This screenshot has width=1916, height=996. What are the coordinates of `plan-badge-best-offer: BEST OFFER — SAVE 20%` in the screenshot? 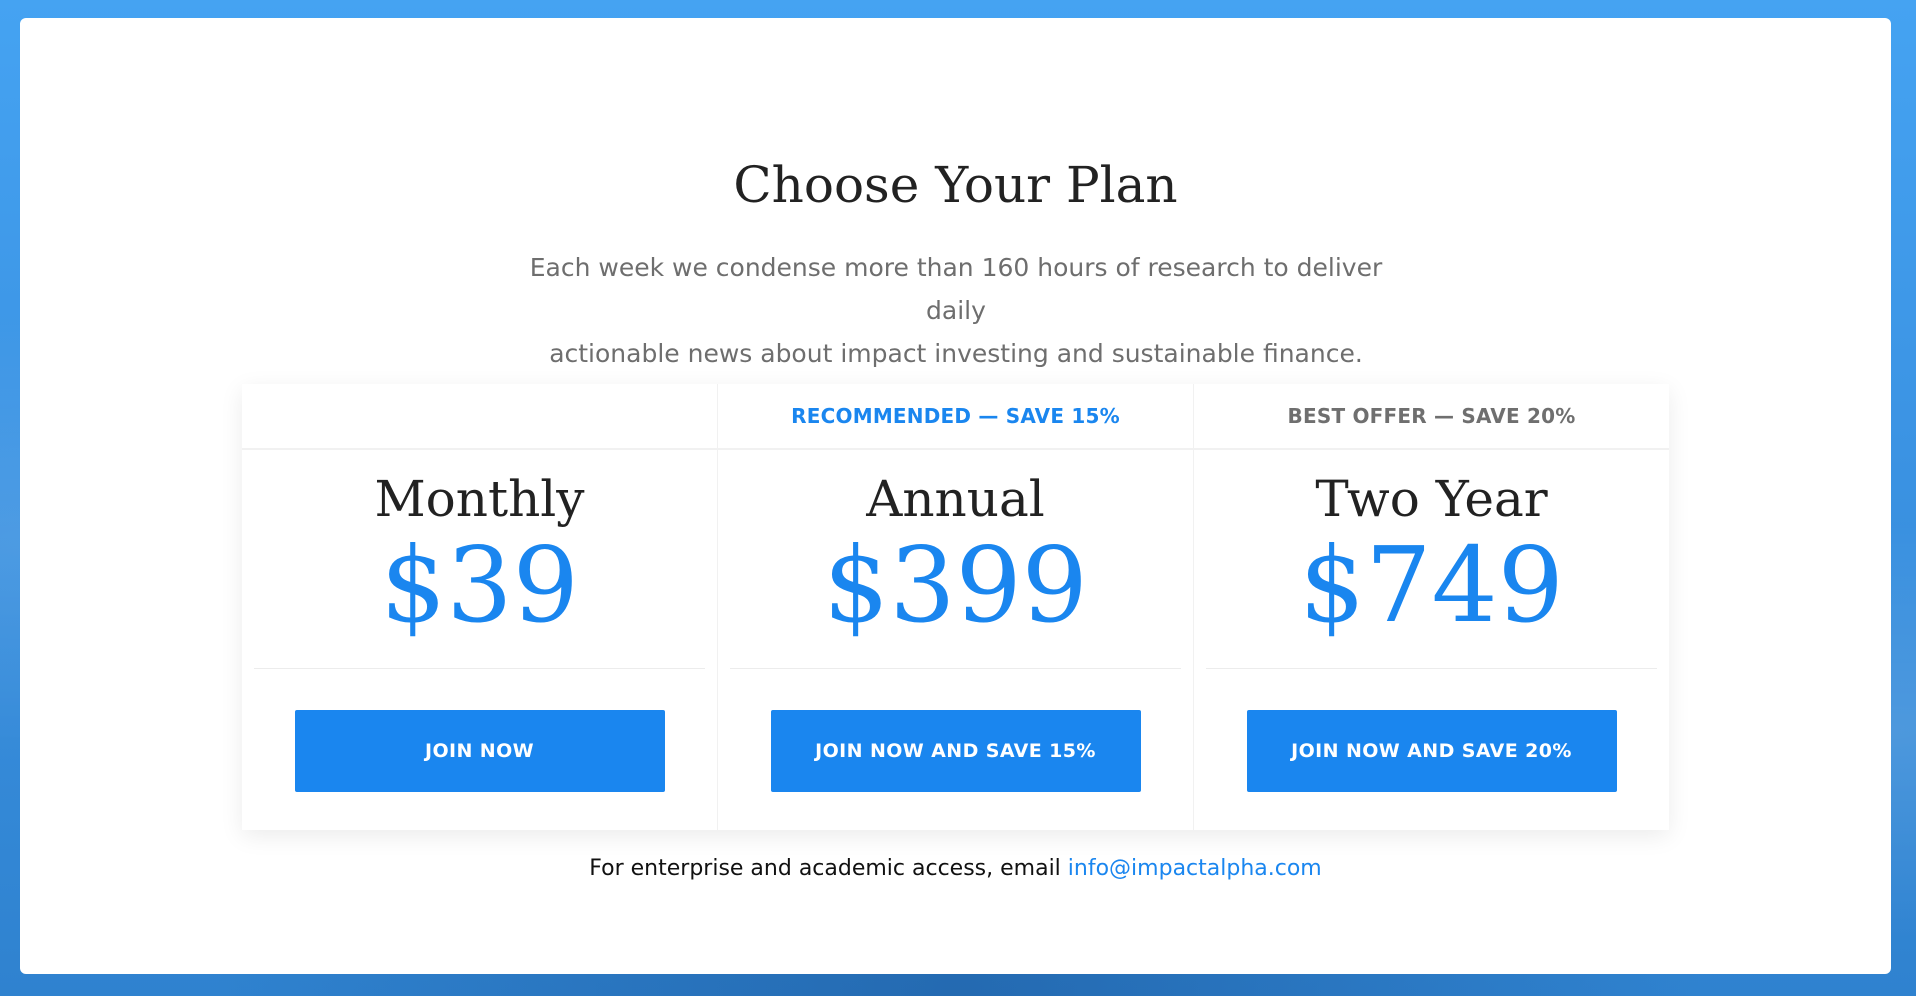 It's located at (1431, 417).